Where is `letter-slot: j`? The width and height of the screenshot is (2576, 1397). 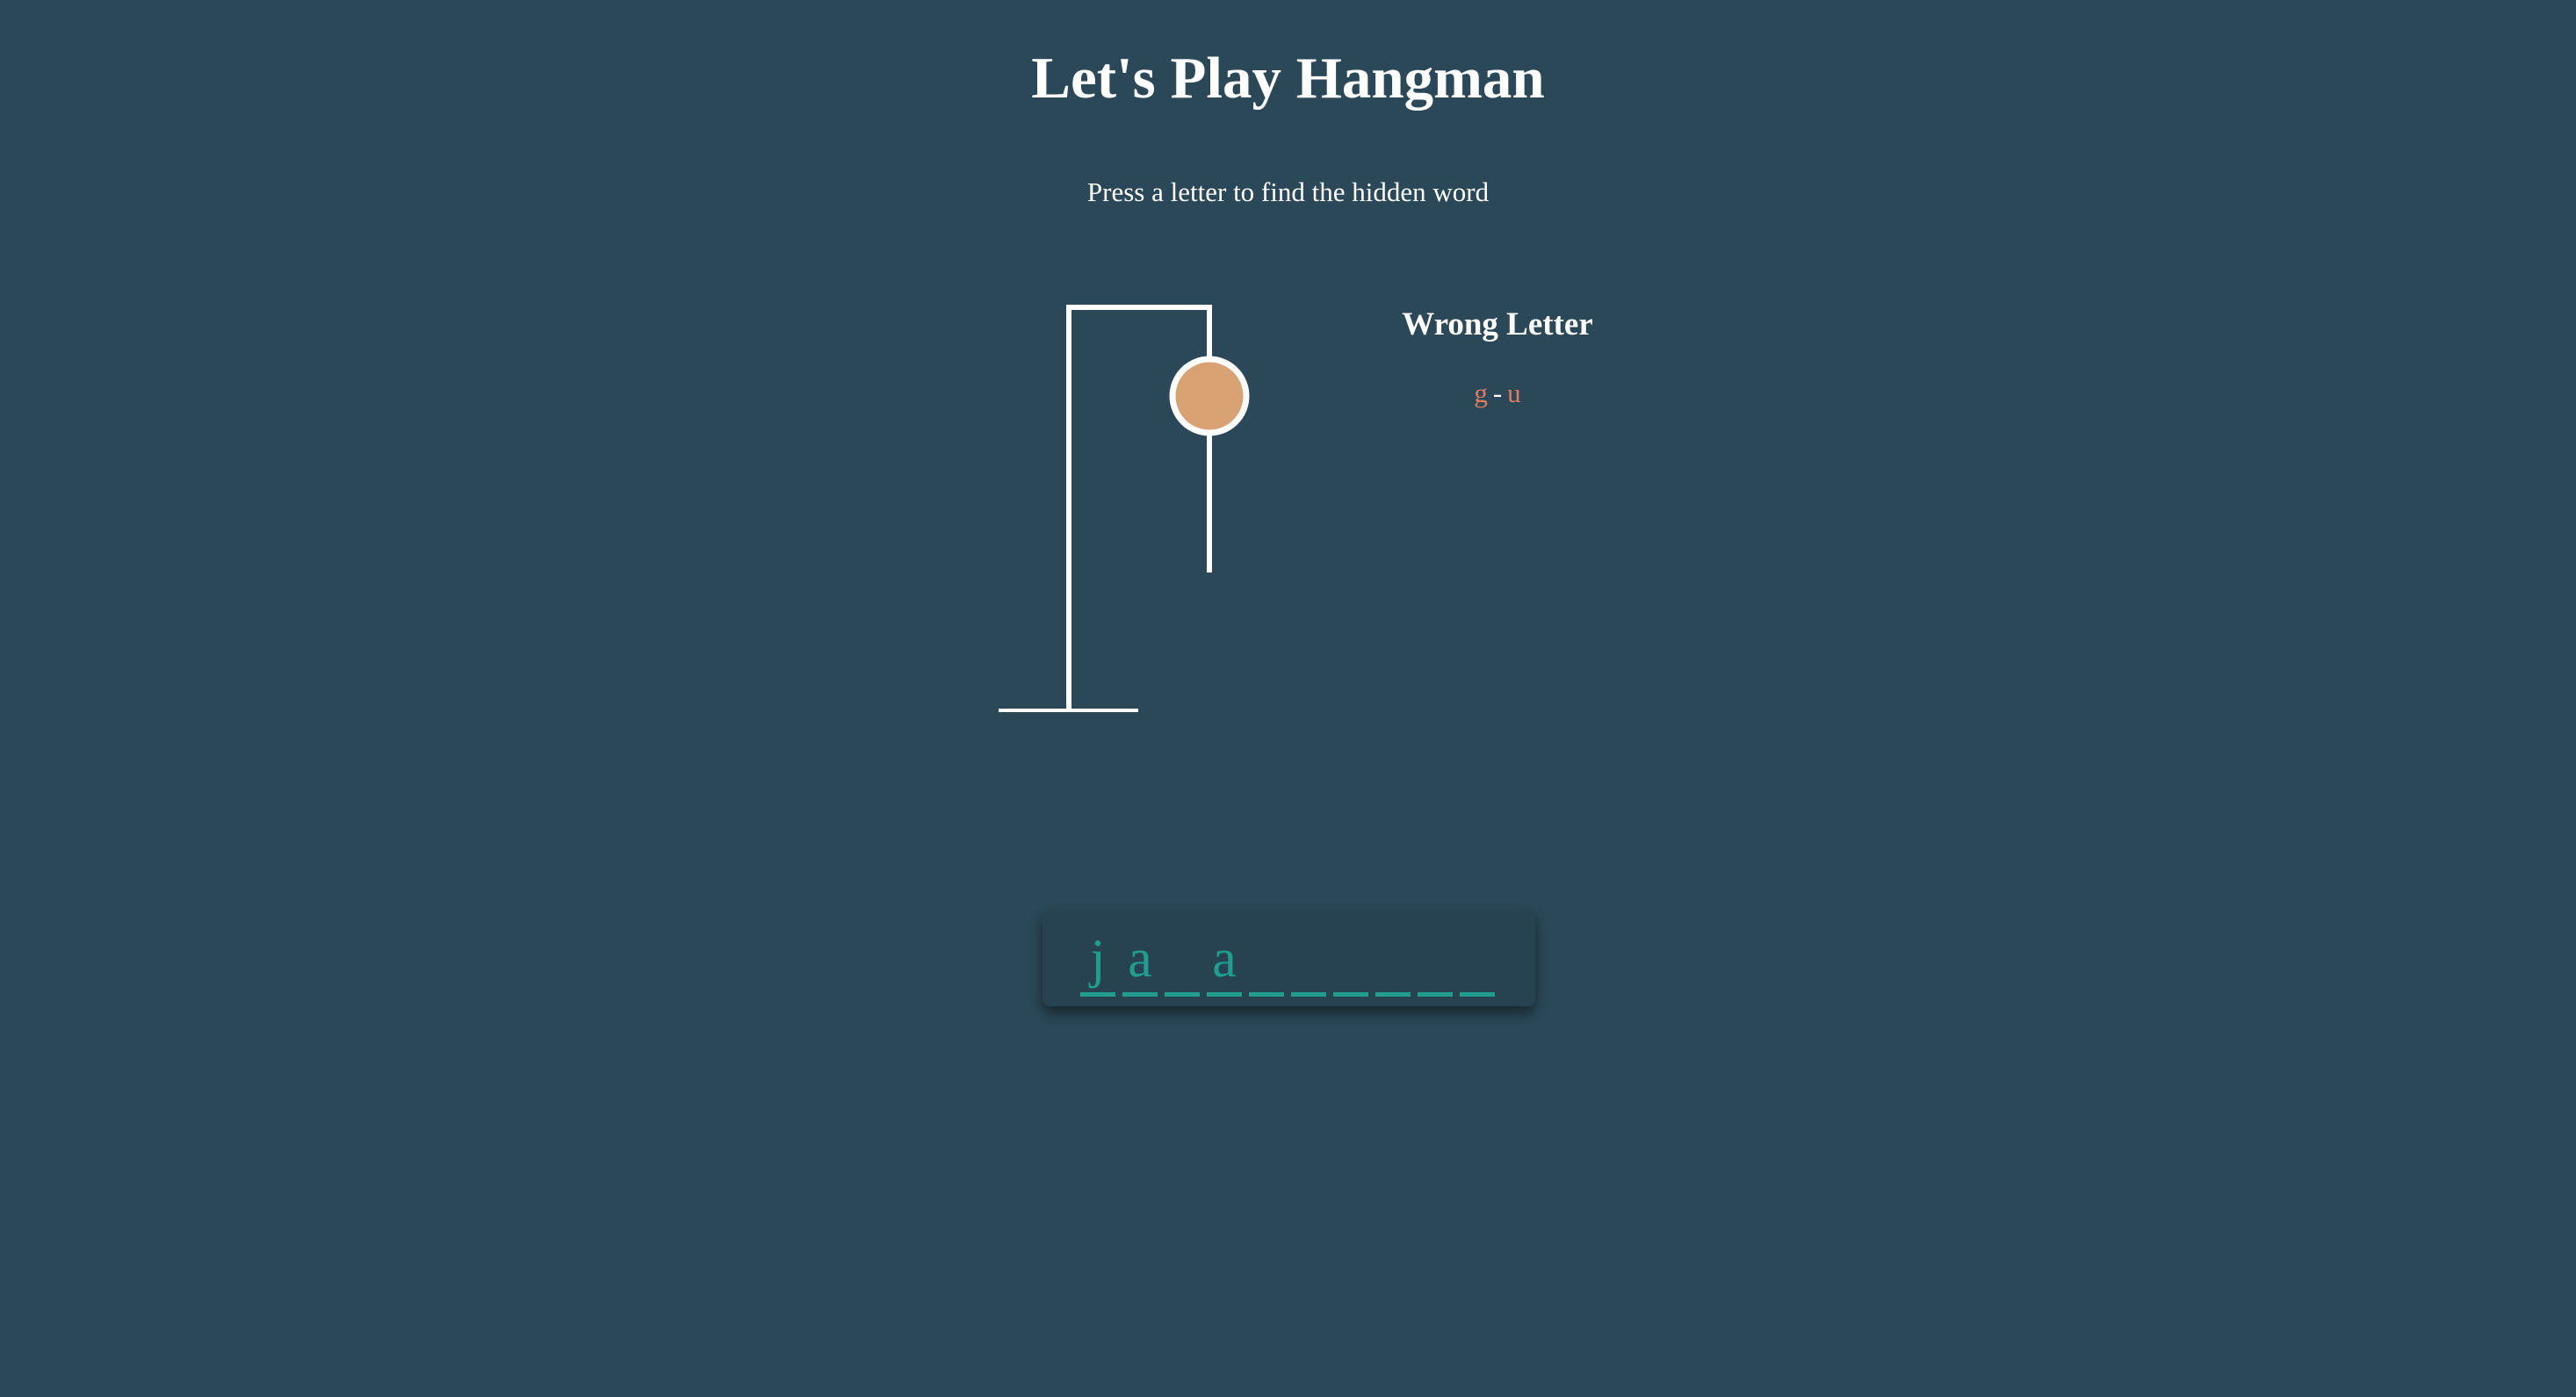 letter-slot: j is located at coordinates (1097, 963).